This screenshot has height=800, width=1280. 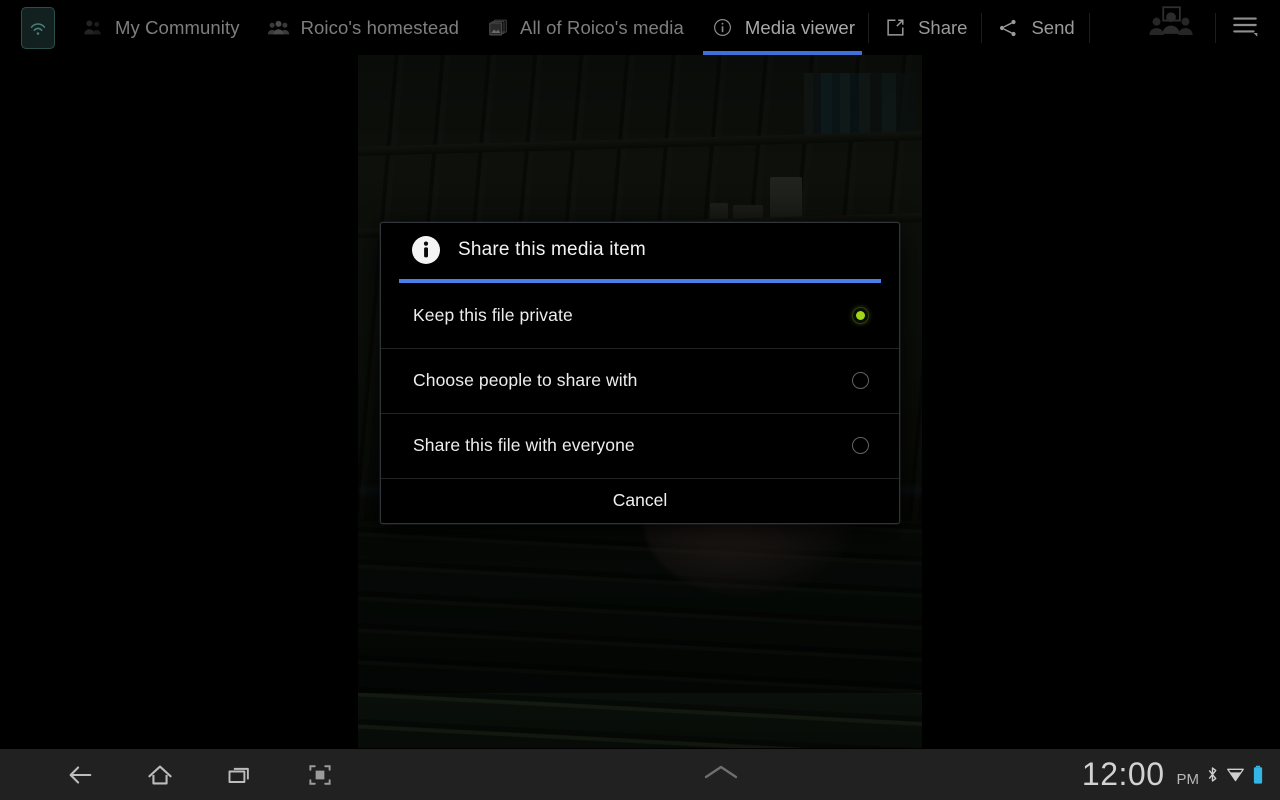 I want to click on crop-frame-icon, so click(x=320, y=775).